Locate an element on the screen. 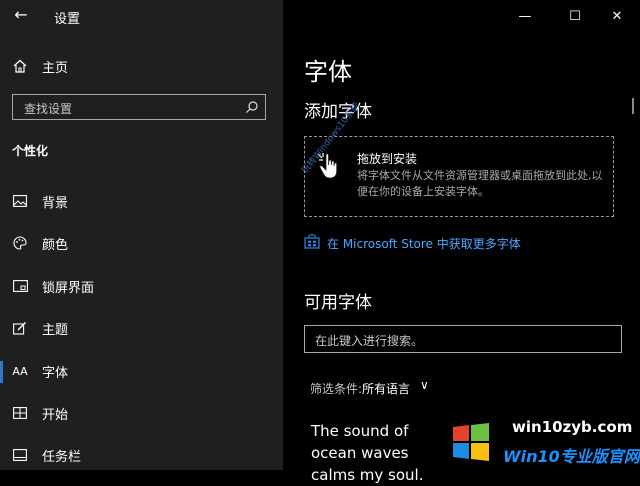 This screenshot has height=486, width=640. language-filter-dropdown: 所有语言 is located at coordinates (386, 388).